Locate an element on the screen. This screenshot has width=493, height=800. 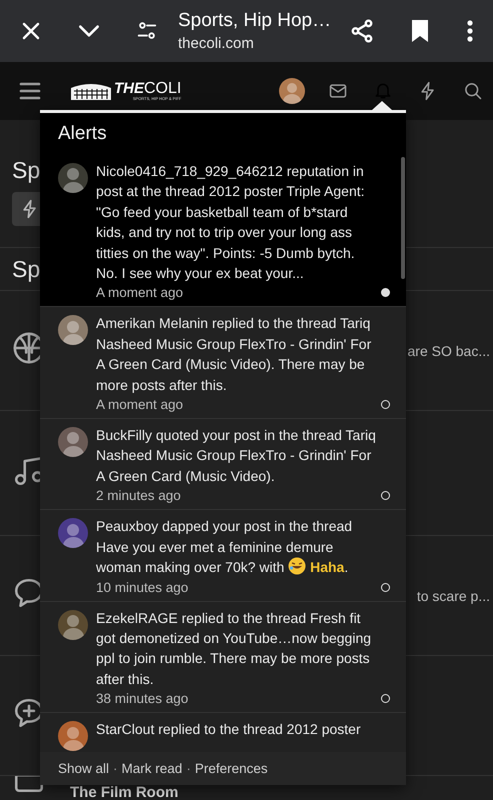
footer-link: Mark read is located at coordinates (152, 768).